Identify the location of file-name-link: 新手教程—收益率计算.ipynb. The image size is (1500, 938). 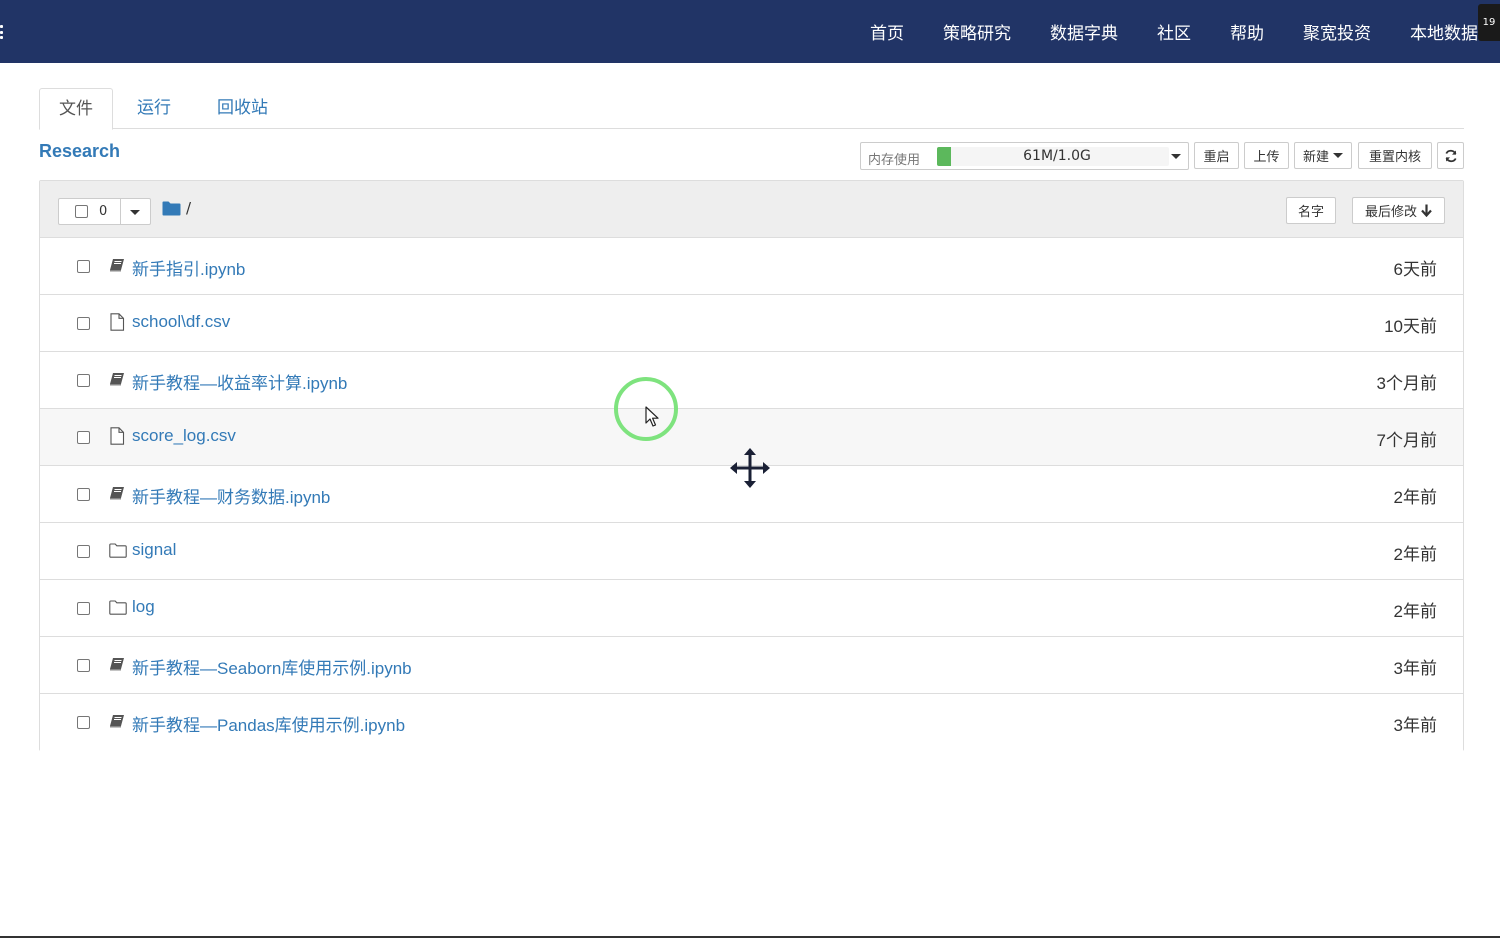
(239, 381).